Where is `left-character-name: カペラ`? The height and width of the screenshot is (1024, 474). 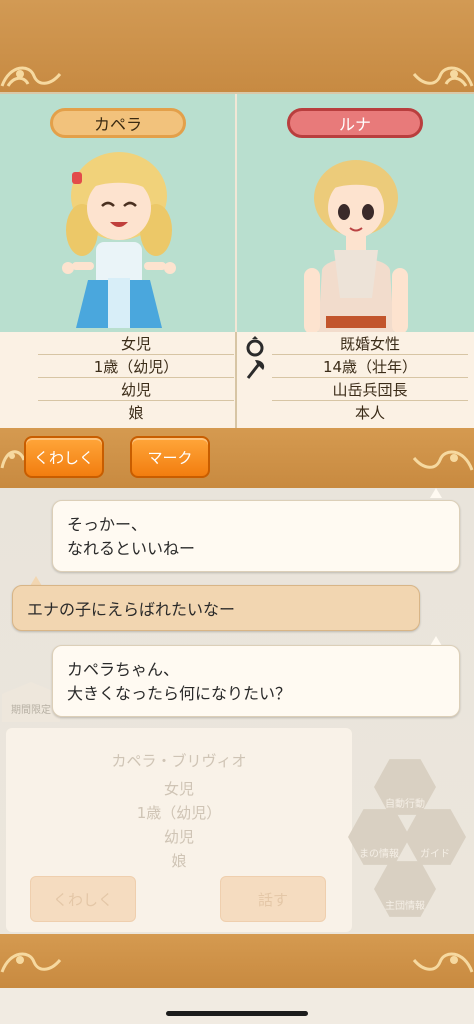 left-character-name: カペラ is located at coordinates (118, 123).